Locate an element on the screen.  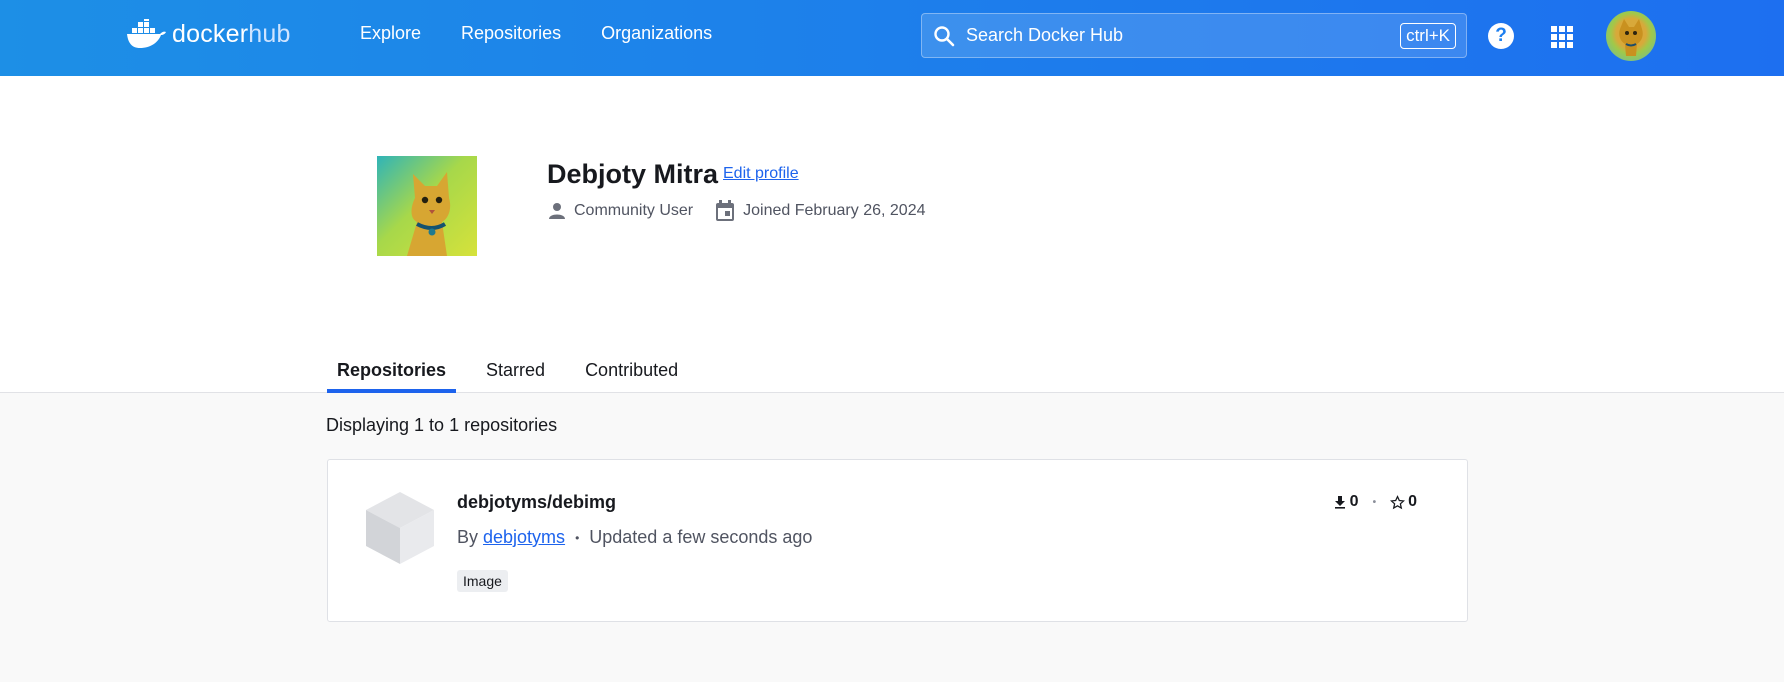
main-nav: Explore Repositories Organizations is located at coordinates (536, 33).